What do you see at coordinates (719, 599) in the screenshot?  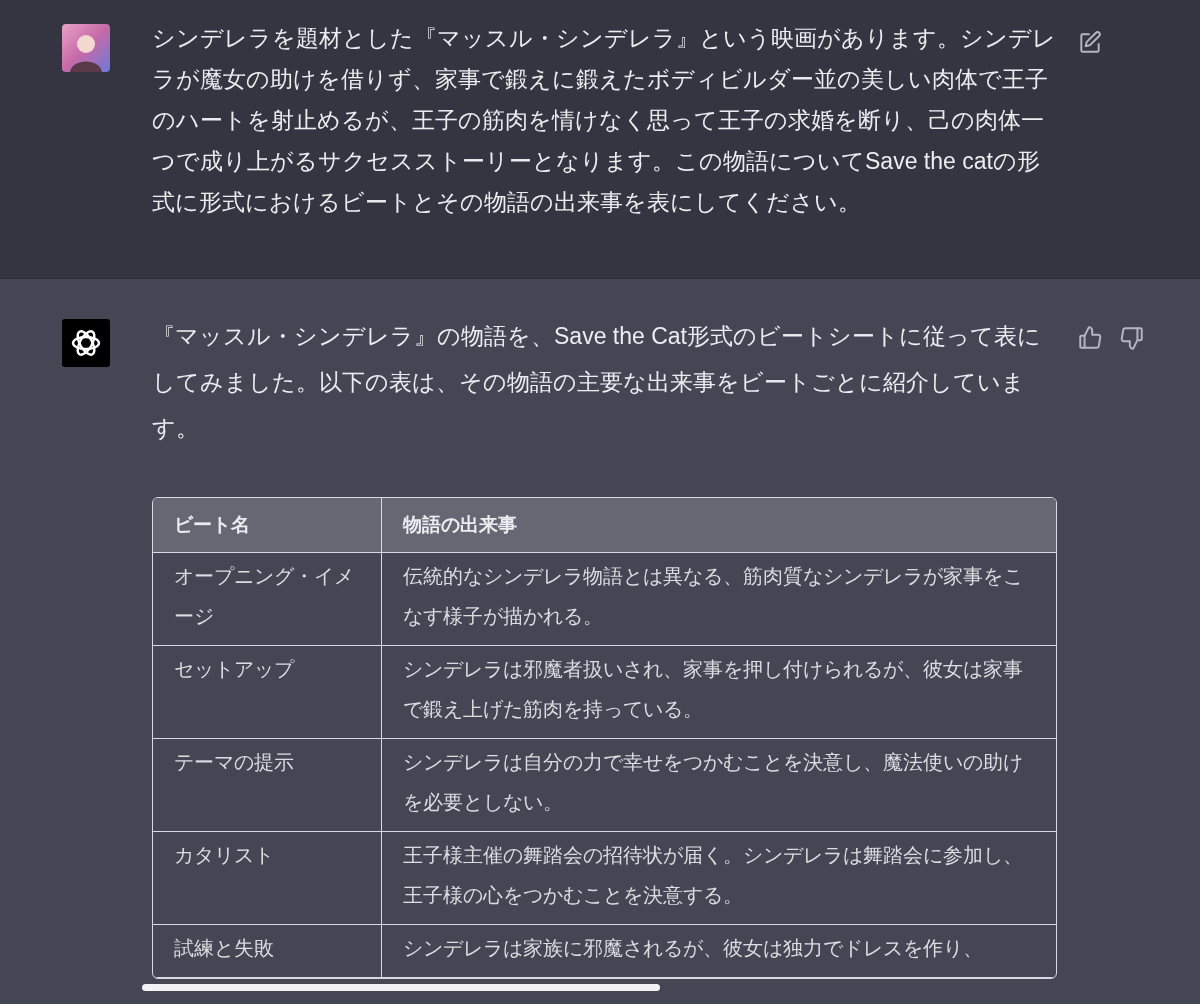 I see `table-cell: 伝統的なシンデレラ物語とは異なる、筋肉質なシンデレラが家事をこなす様子が描かれる。` at bounding box center [719, 599].